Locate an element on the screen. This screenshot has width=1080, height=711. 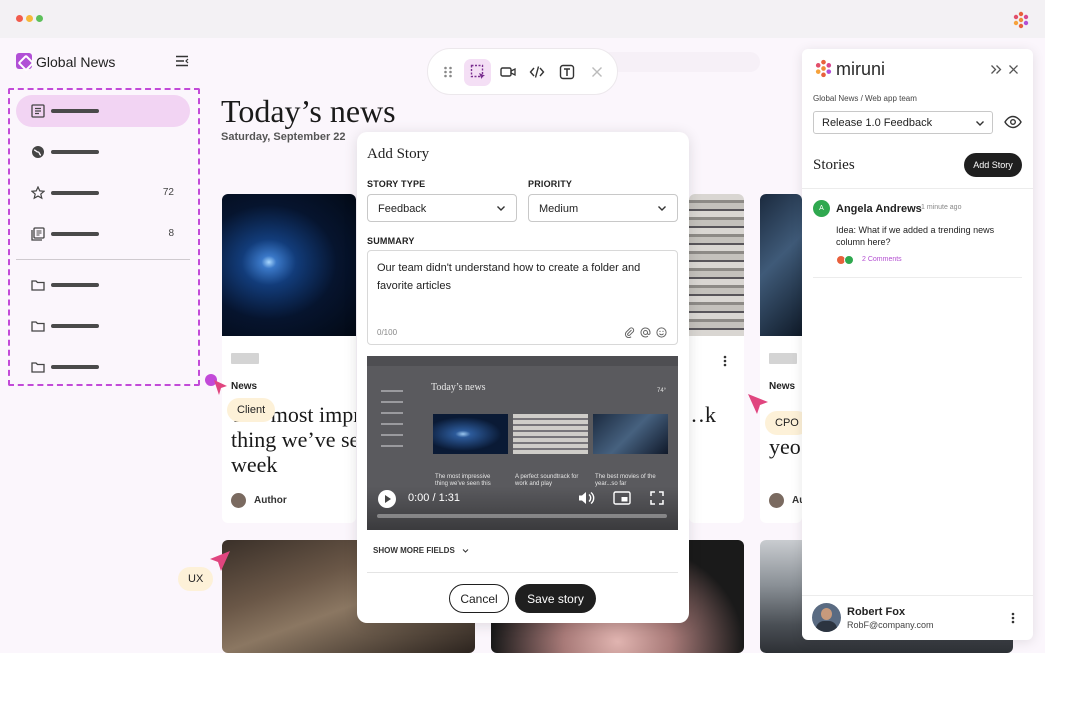
summary-label: SUMMARY is located at coordinates (391, 241).